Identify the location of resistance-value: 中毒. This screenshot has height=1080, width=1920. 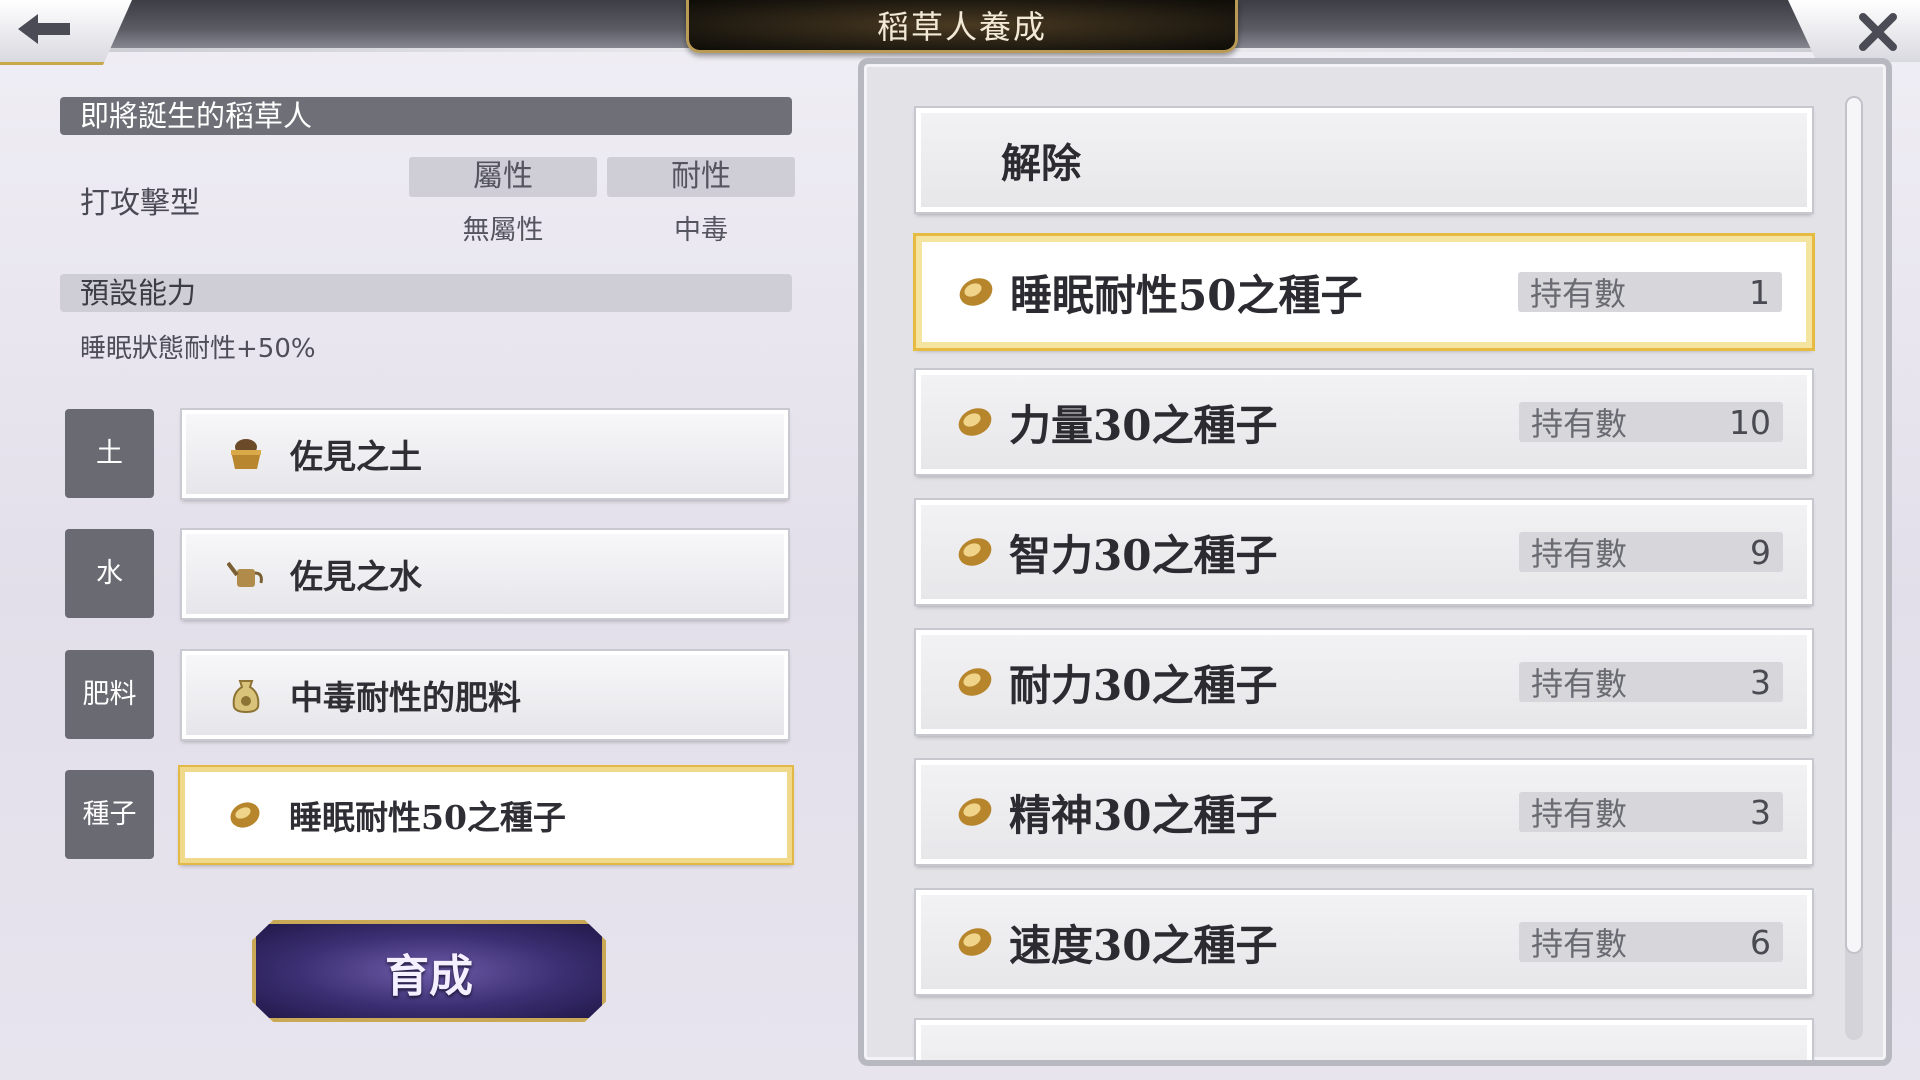
(701, 230).